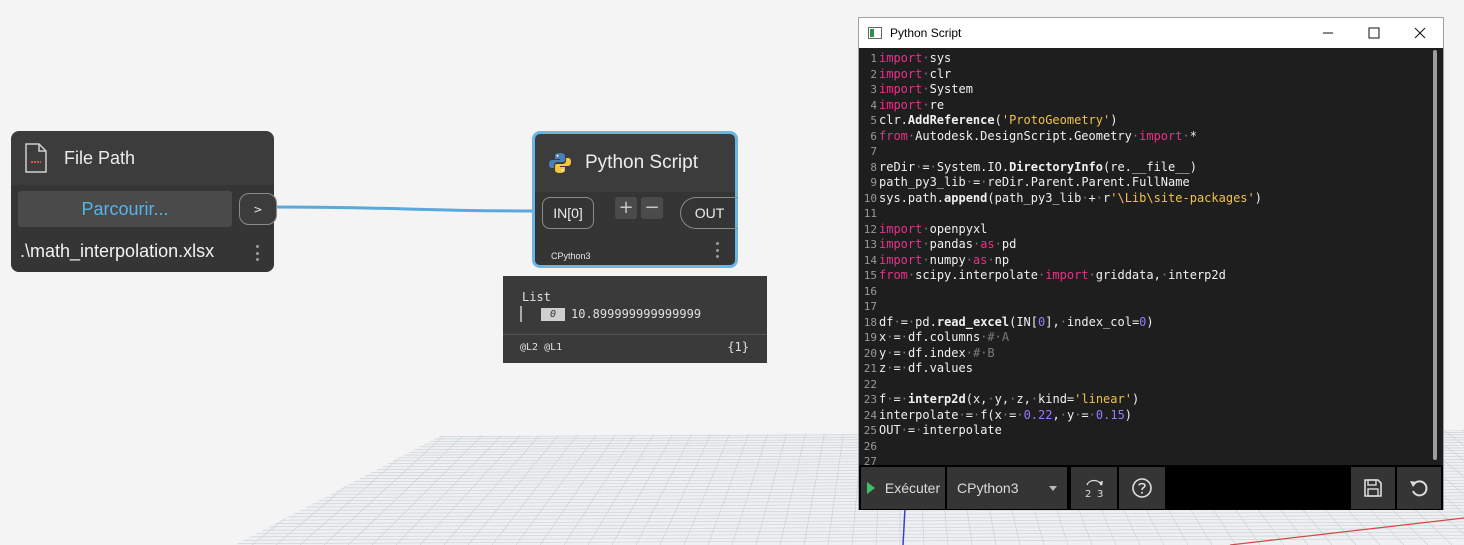 This screenshot has height=545, width=1464. I want to click on node-preview-bubble: List 0 10.899999999999999 @L2 @L1 {1}, so click(635, 319).